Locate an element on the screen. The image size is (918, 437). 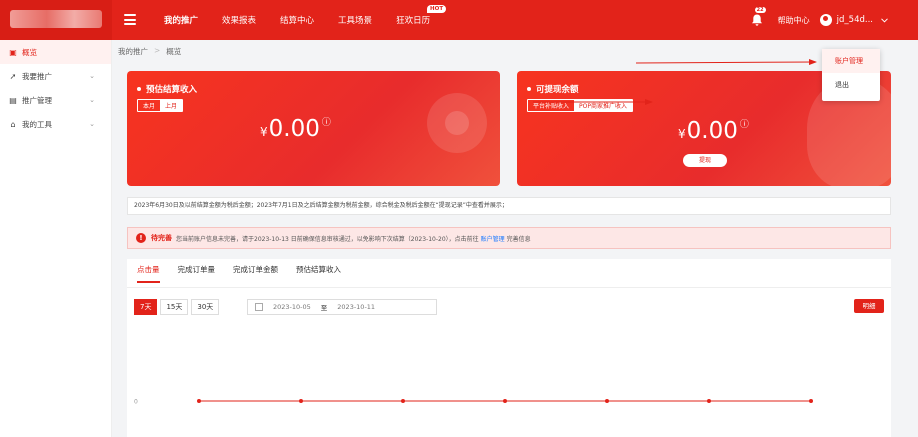
logo is located at coordinates (56, 19).